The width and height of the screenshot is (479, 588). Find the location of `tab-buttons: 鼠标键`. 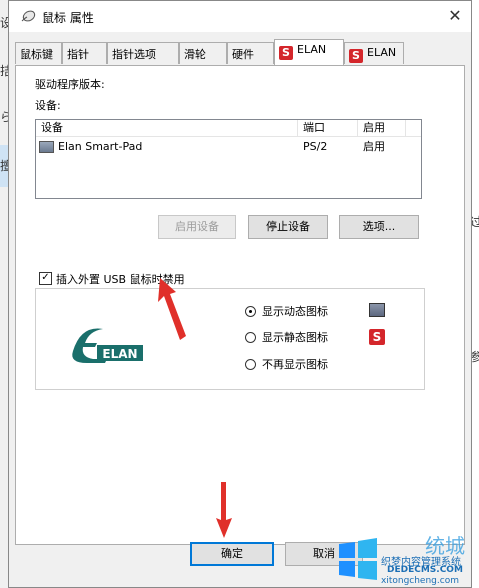

tab-buttons: 鼠标键 is located at coordinates (38, 53).